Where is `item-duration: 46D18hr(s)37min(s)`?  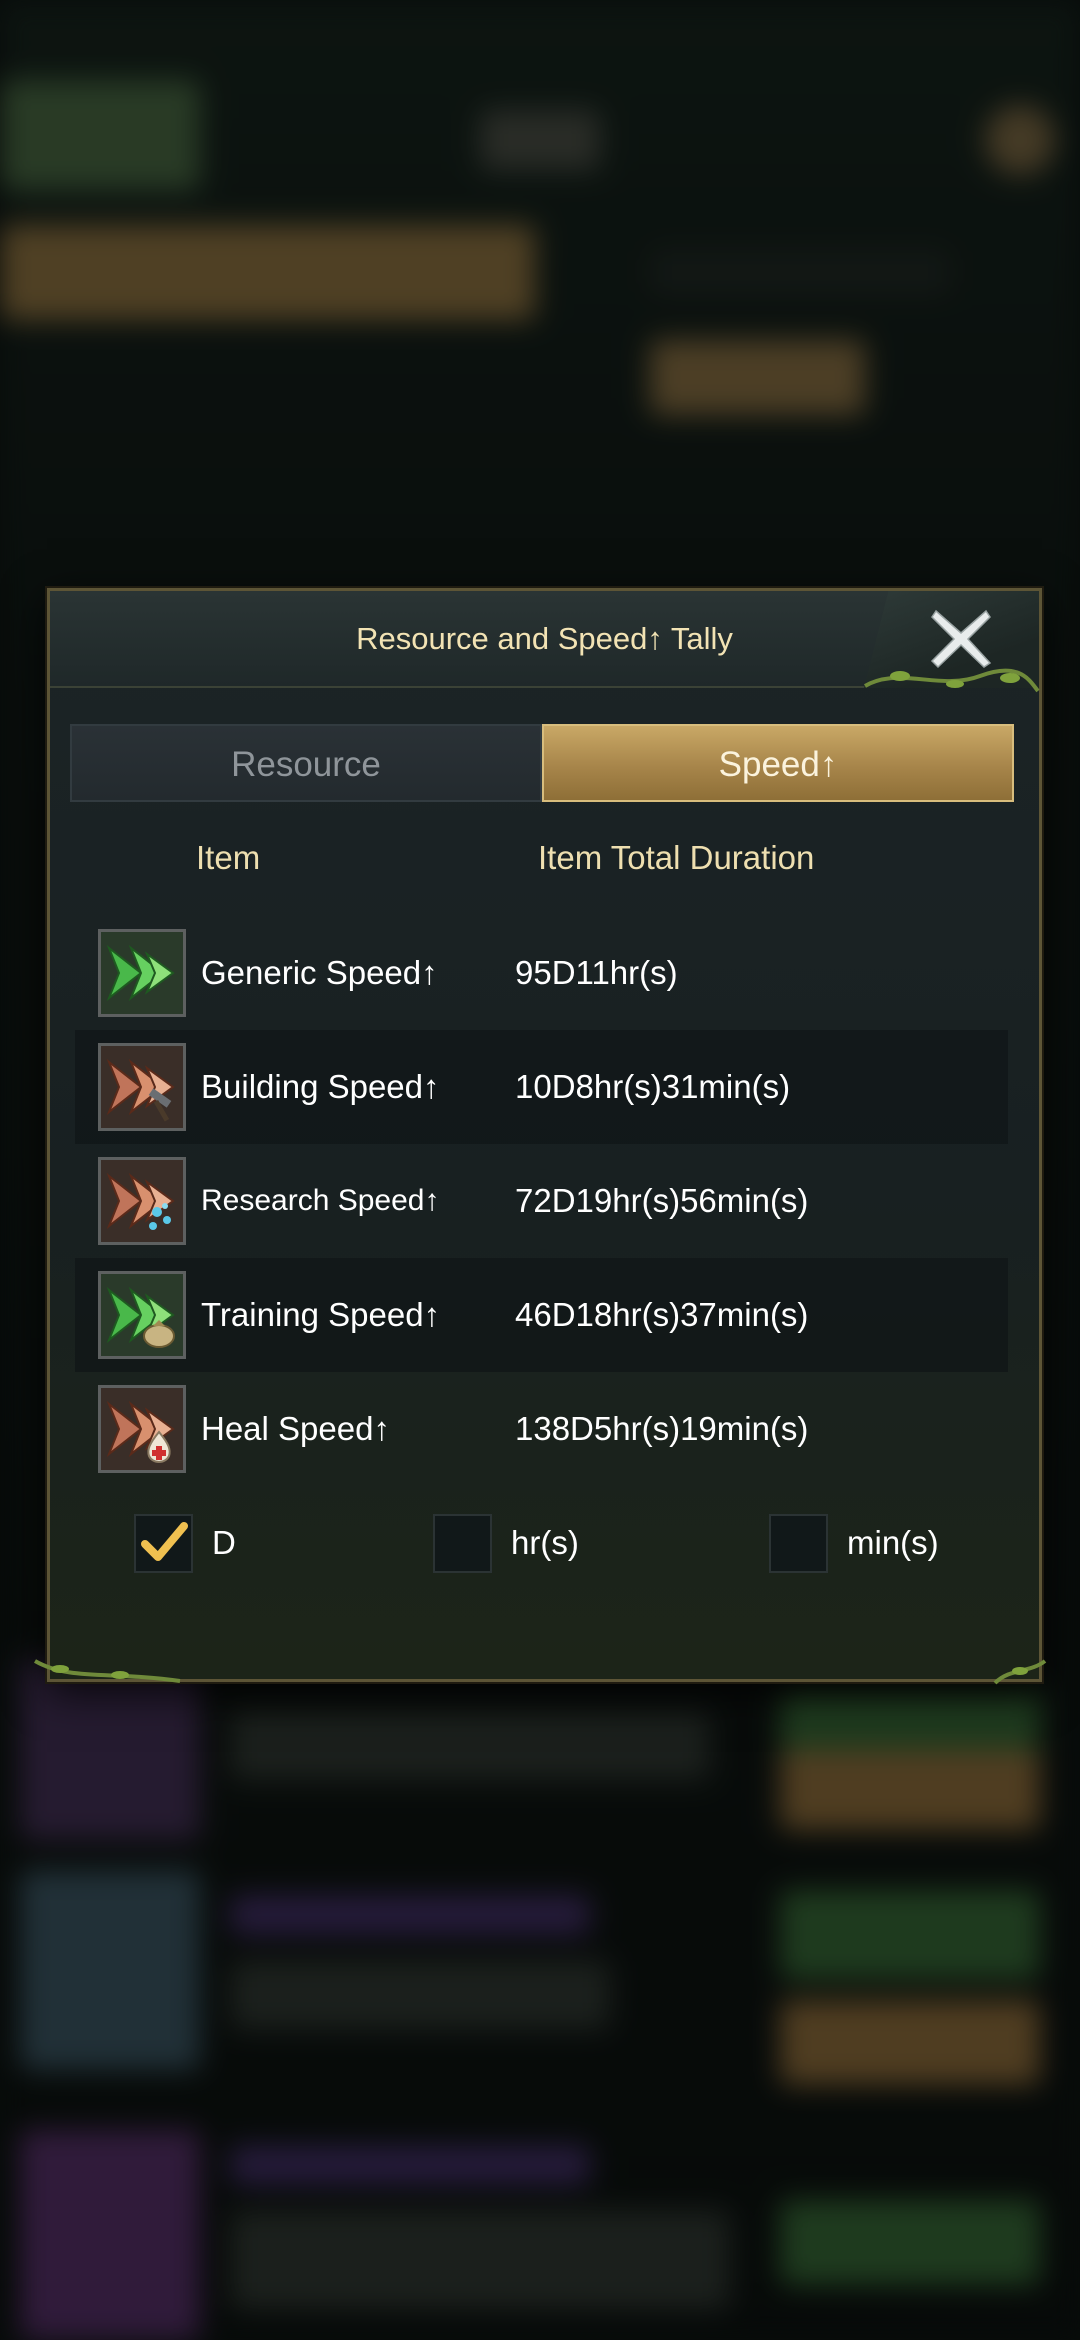 item-duration: 46D18hr(s)37min(s) is located at coordinates (662, 1314).